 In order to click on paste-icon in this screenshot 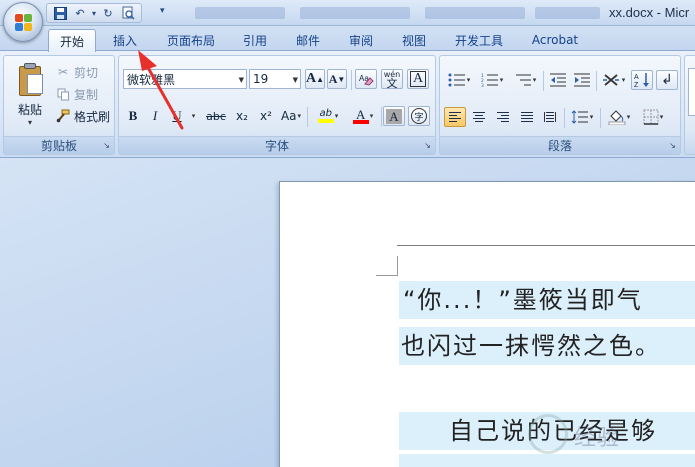, I will do `click(30, 80)`.